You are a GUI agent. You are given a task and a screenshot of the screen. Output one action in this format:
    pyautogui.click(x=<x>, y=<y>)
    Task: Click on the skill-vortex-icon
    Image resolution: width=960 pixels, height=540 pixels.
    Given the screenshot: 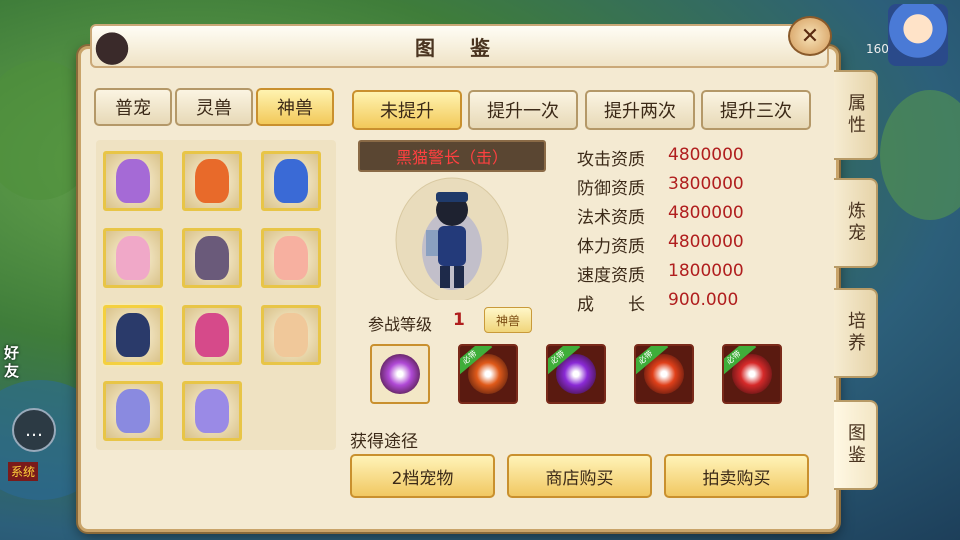 What is the action you would take?
    pyautogui.click(x=400, y=374)
    